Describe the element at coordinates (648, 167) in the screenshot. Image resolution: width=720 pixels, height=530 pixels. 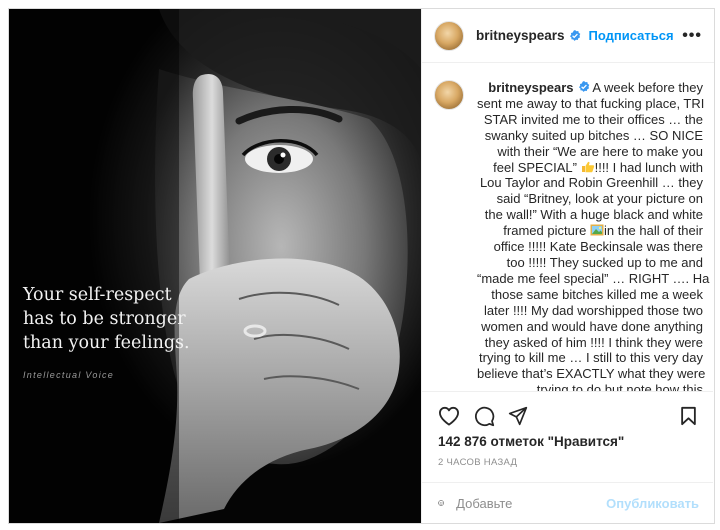
I see `caption-text: !!!! I had lunch with` at that location.